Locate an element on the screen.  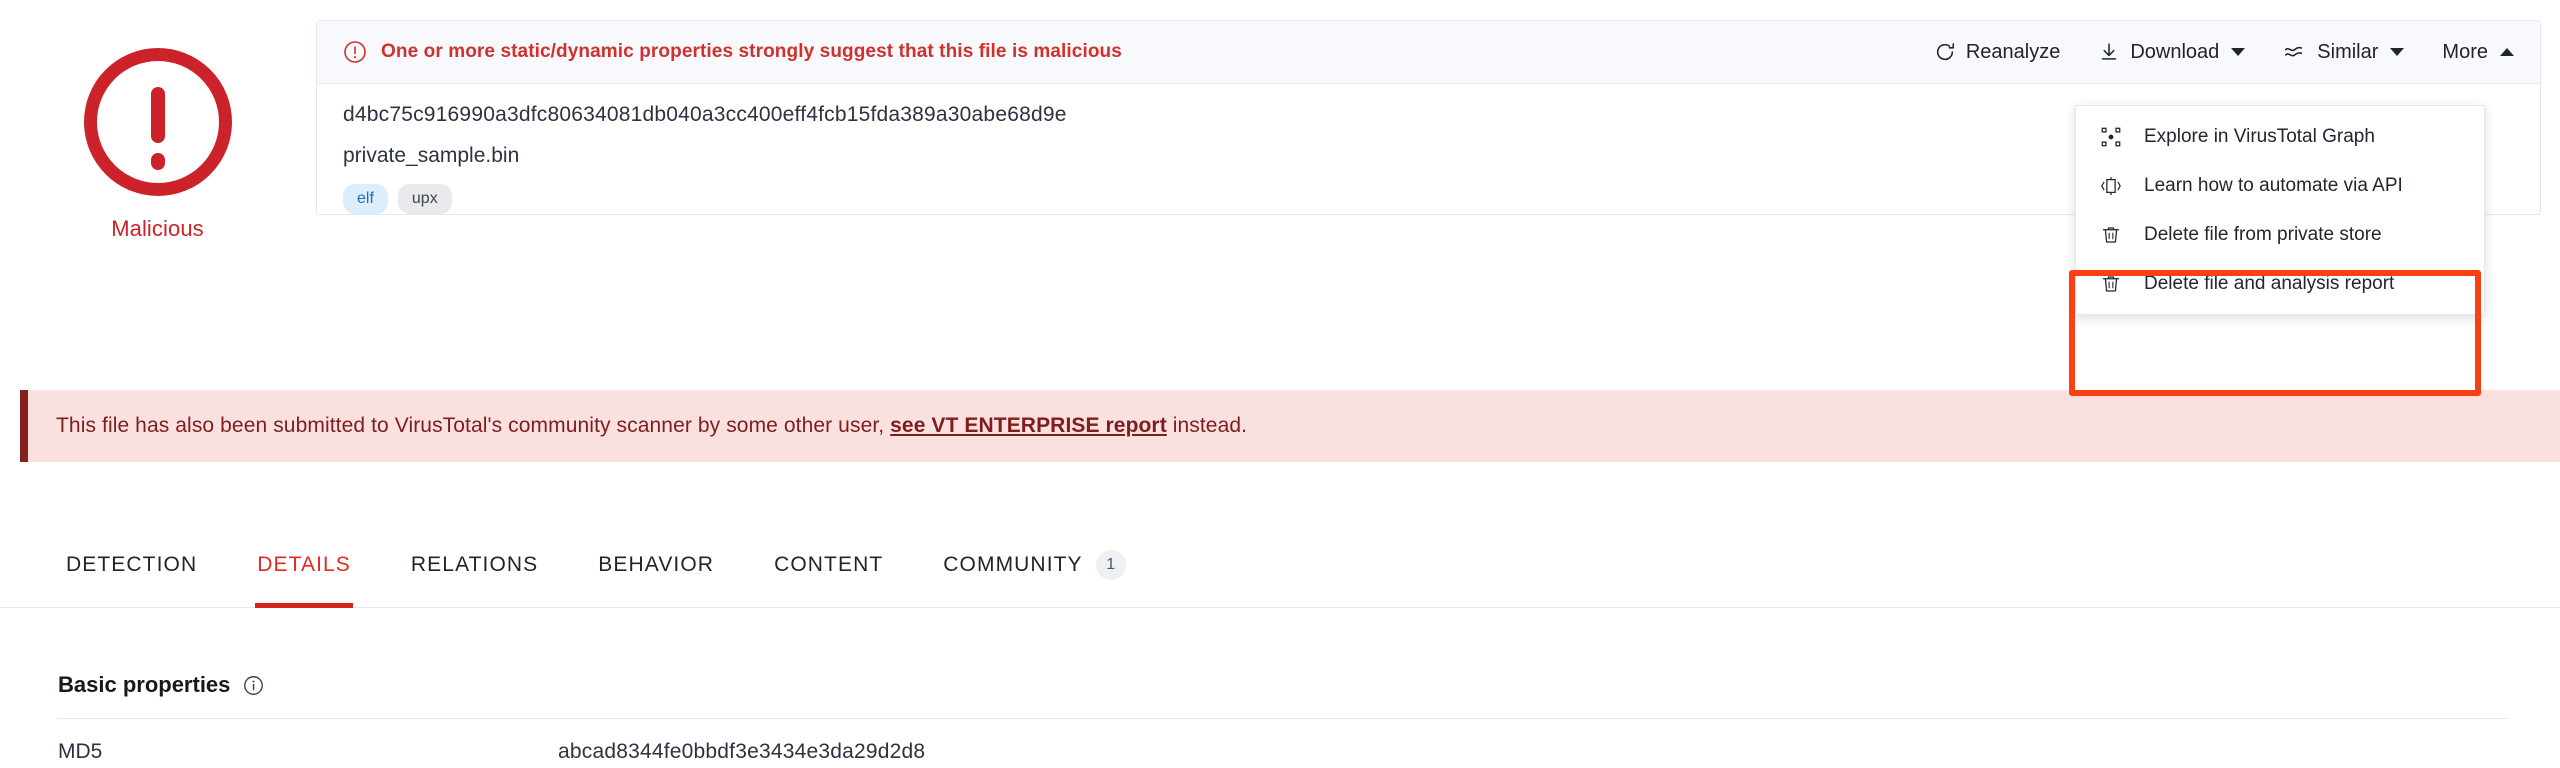
verdict-label: Malicious is located at coordinates (157, 228).